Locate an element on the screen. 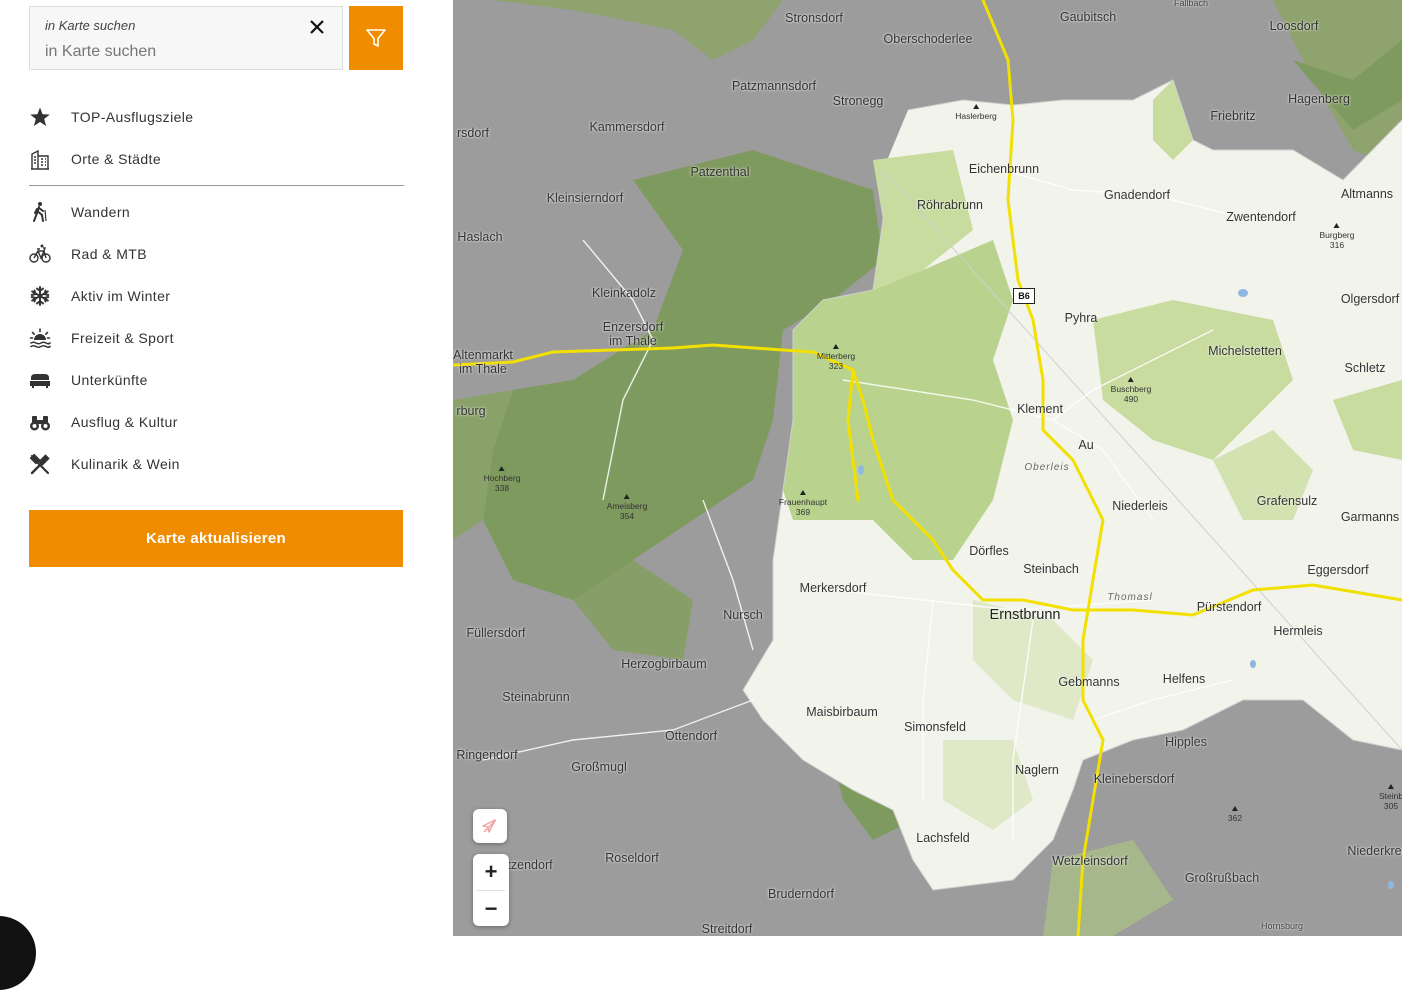  location-off-icon is located at coordinates (489, 826).